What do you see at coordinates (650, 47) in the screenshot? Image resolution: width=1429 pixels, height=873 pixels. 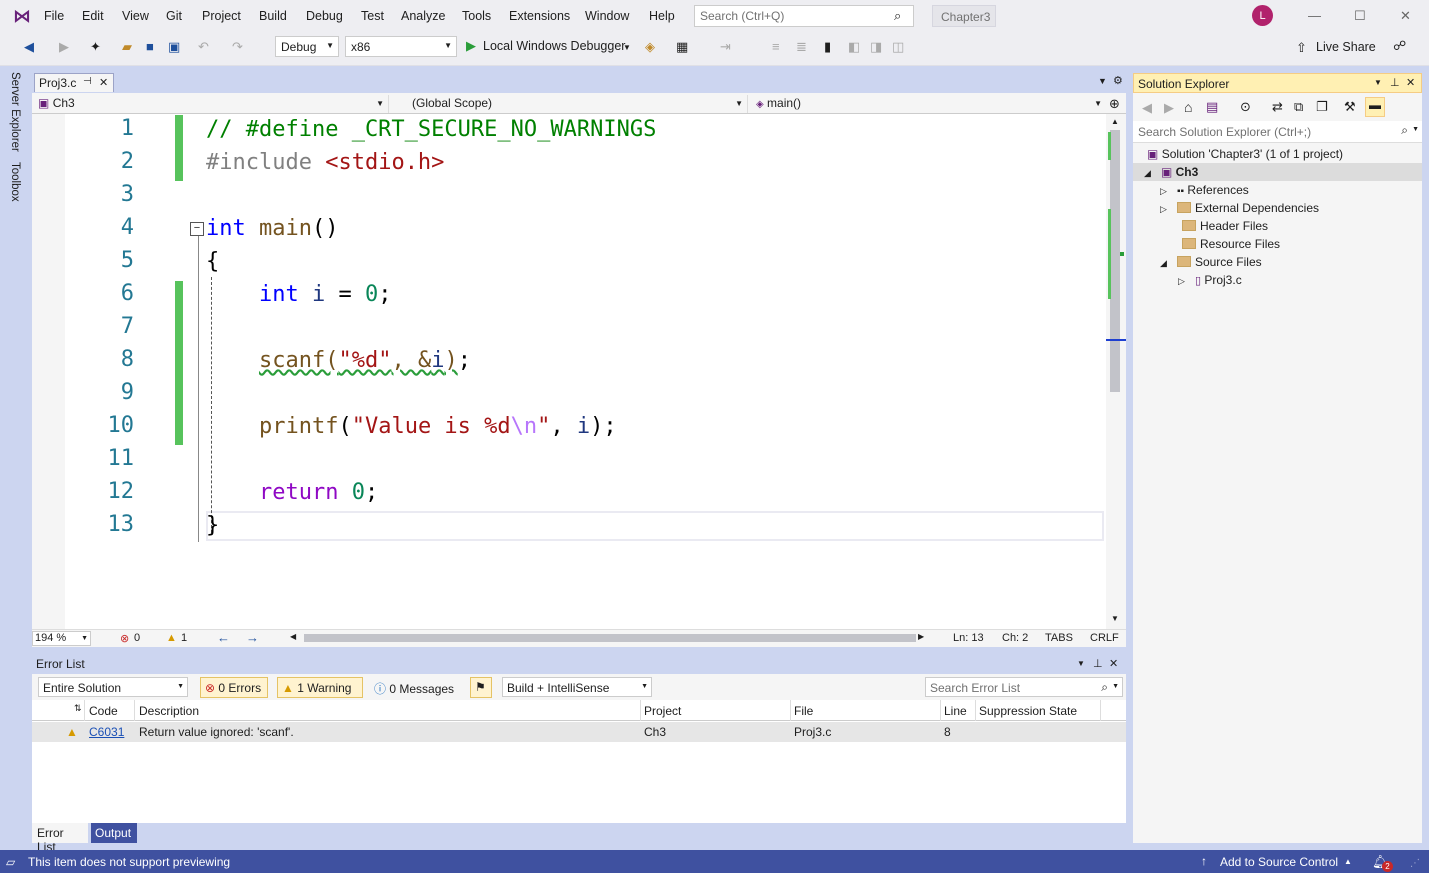 I see `hot-reload-icon: ◈` at bounding box center [650, 47].